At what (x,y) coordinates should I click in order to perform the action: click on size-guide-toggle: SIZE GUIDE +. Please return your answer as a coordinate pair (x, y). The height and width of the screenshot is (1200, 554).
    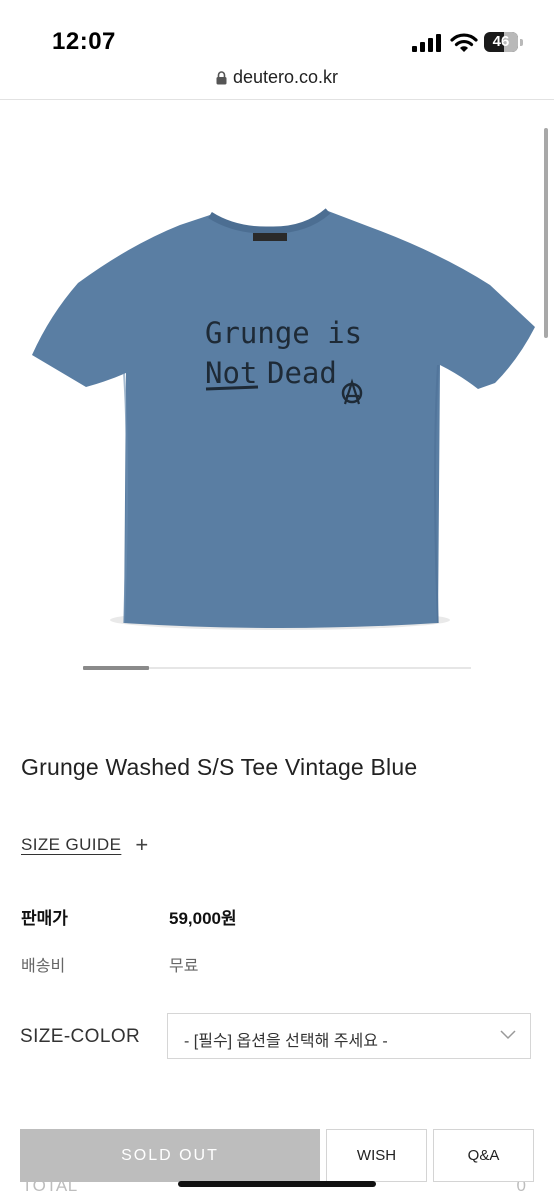
    Looking at the image, I should click on (84, 845).